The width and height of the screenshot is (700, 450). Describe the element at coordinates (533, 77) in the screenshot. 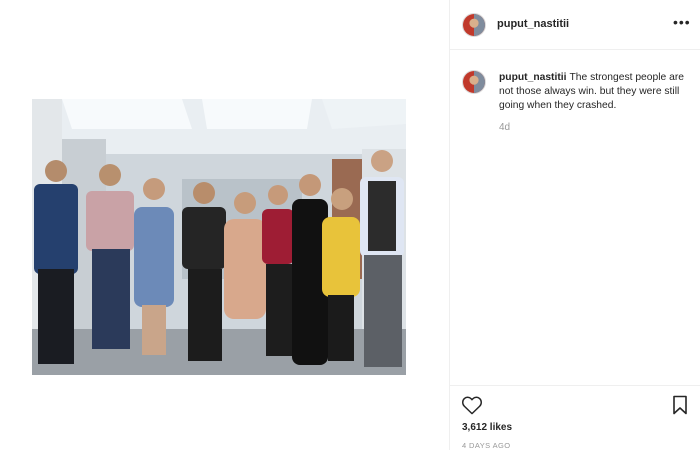

I see `caption-username: puput_nastitii` at that location.